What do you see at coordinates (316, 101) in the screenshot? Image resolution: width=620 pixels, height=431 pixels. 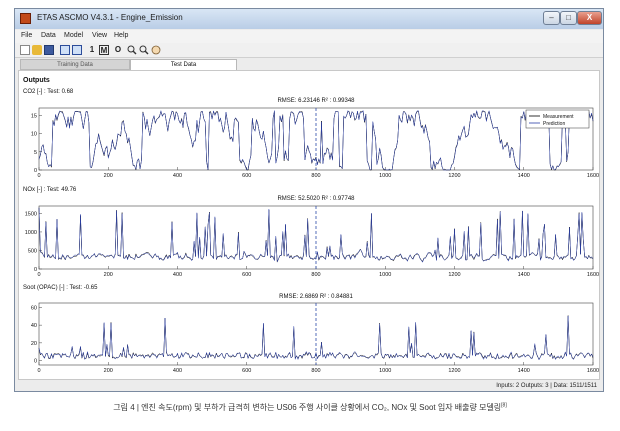 I see `rmse-label: RMSE: 6.23146 R² : 0.99348` at bounding box center [316, 101].